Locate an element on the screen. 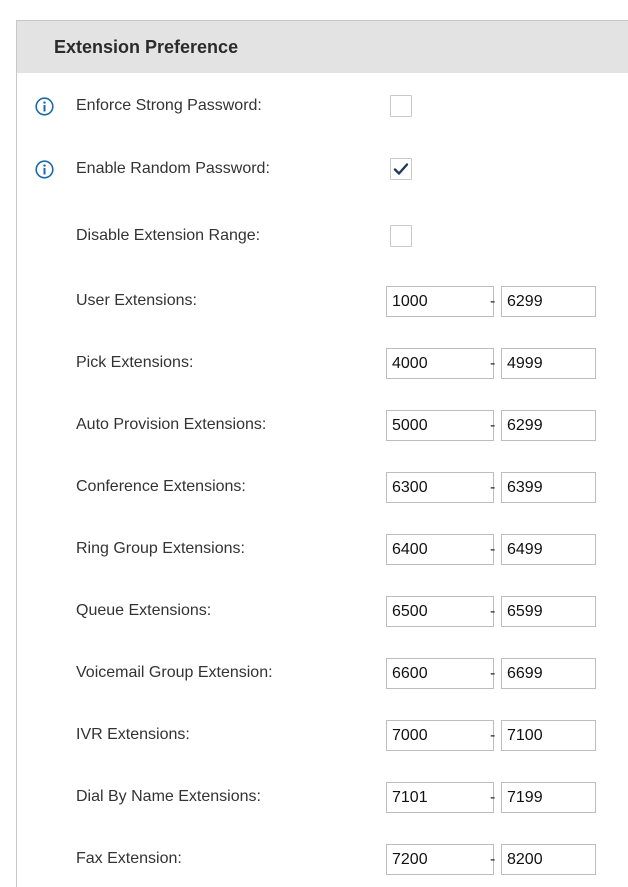  range-row-ivr-extensions: IVR Extensions: - is located at coordinates (322, 737).